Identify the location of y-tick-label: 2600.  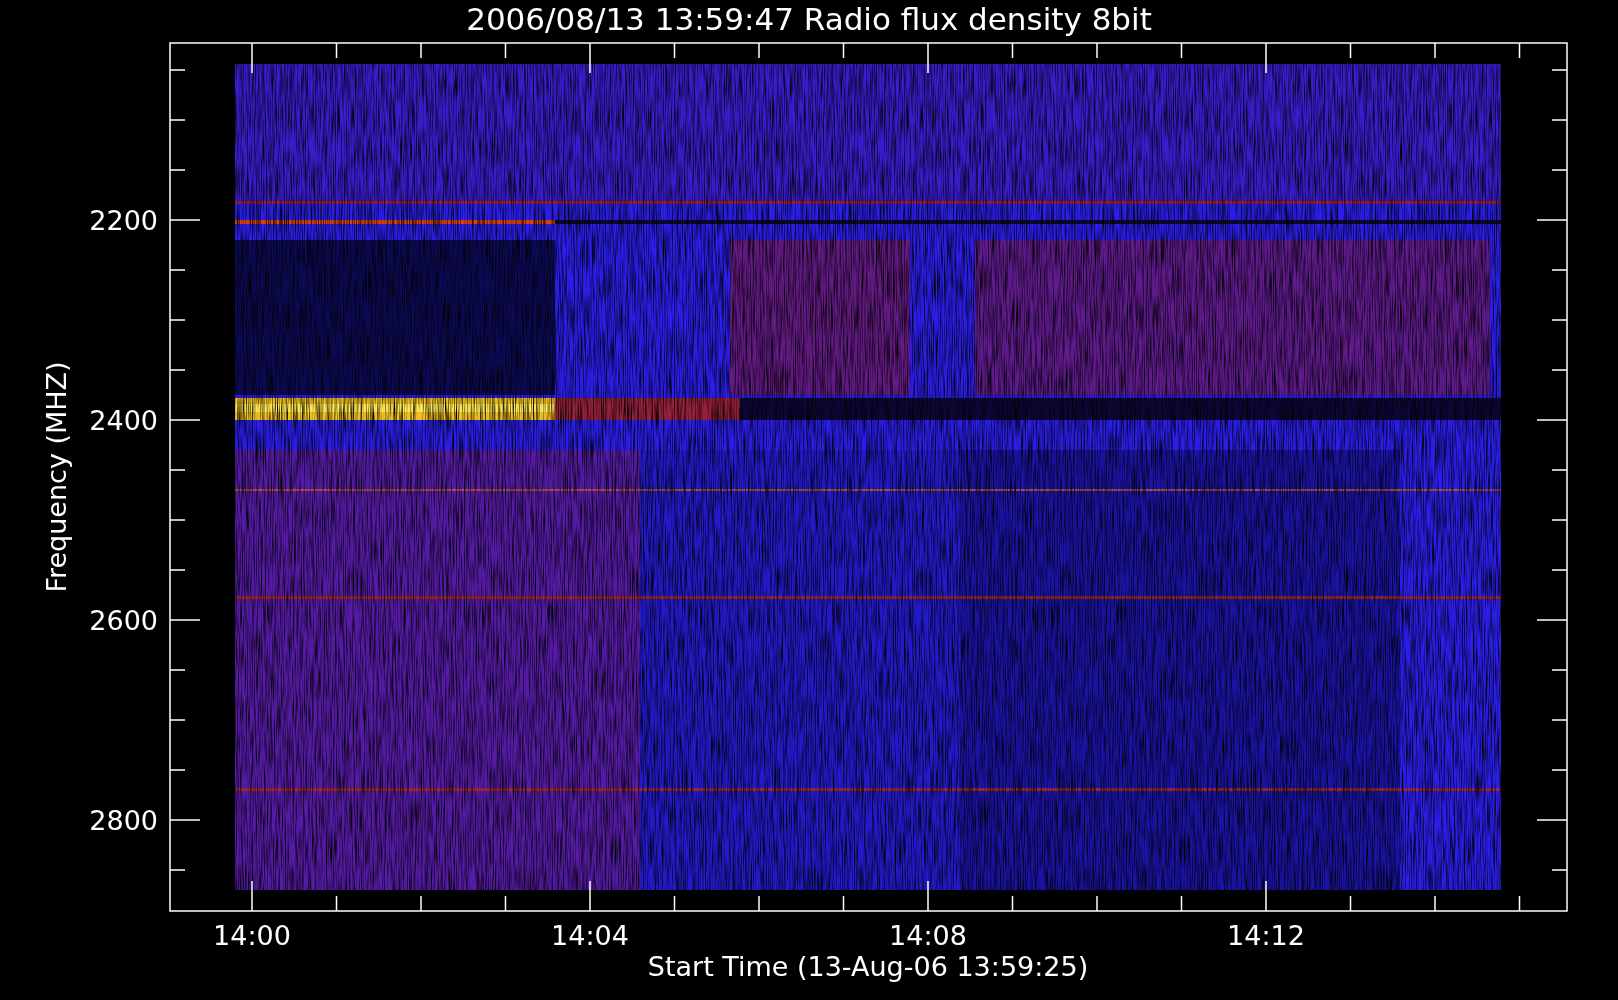
(123, 620).